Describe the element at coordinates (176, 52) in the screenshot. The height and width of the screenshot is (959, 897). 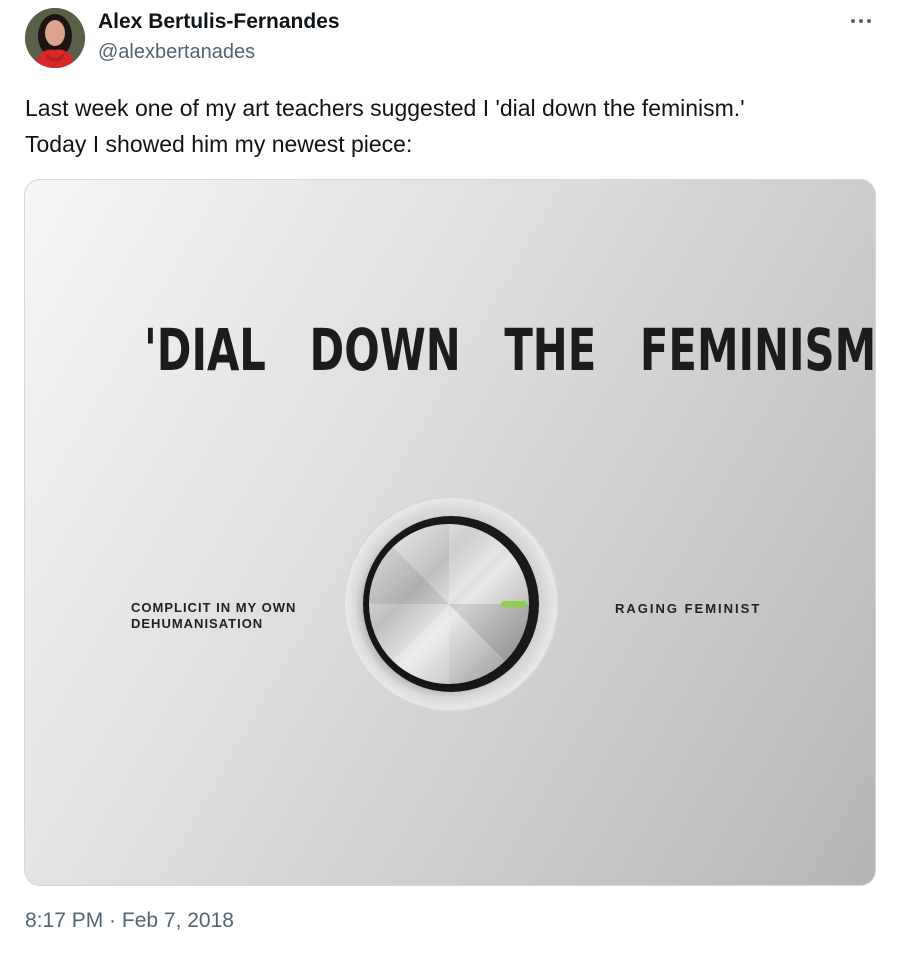
I see `author-handle: @alexbertanades` at that location.